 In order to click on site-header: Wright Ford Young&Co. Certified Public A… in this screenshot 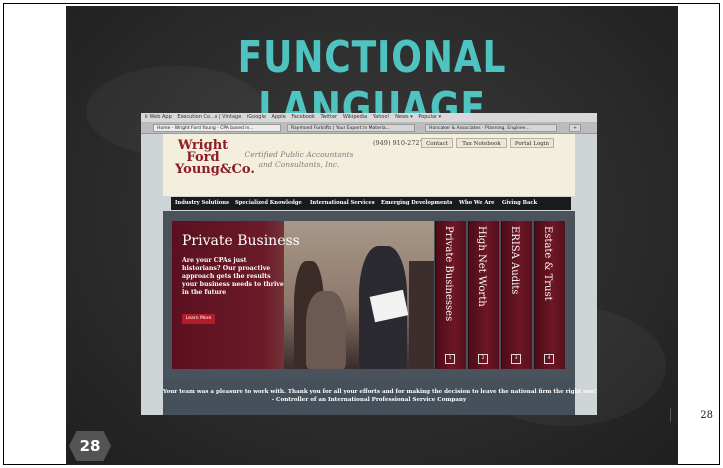, I will do `click(369, 165)`.